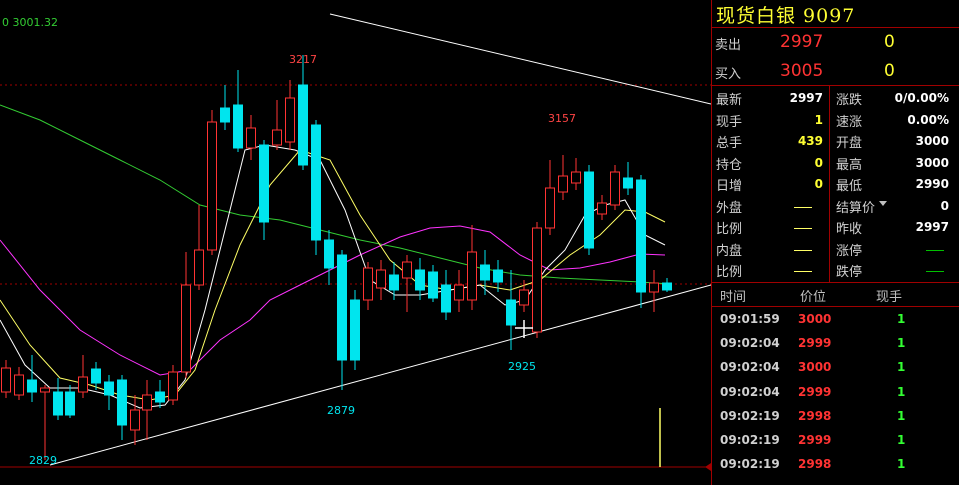 Image resolution: width=959 pixels, height=485 pixels. Describe the element at coordinates (849, 122) in the screenshot. I see `stat-right-label: 速涨` at that location.